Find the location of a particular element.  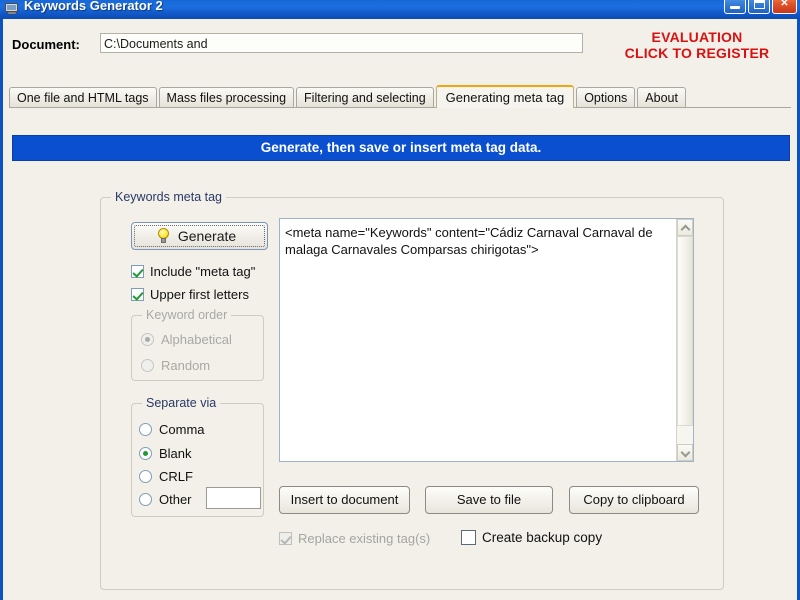

scrollbar-thumb is located at coordinates (685, 331).